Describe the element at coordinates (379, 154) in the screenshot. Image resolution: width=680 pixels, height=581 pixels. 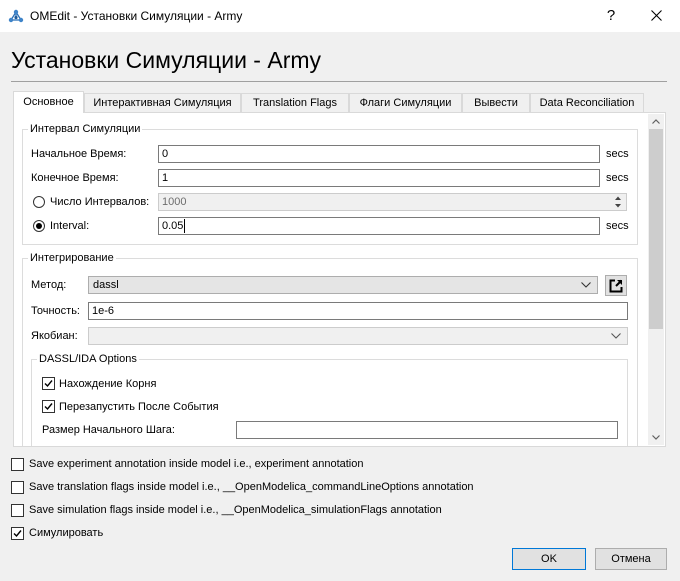
I see `start-time-input` at that location.